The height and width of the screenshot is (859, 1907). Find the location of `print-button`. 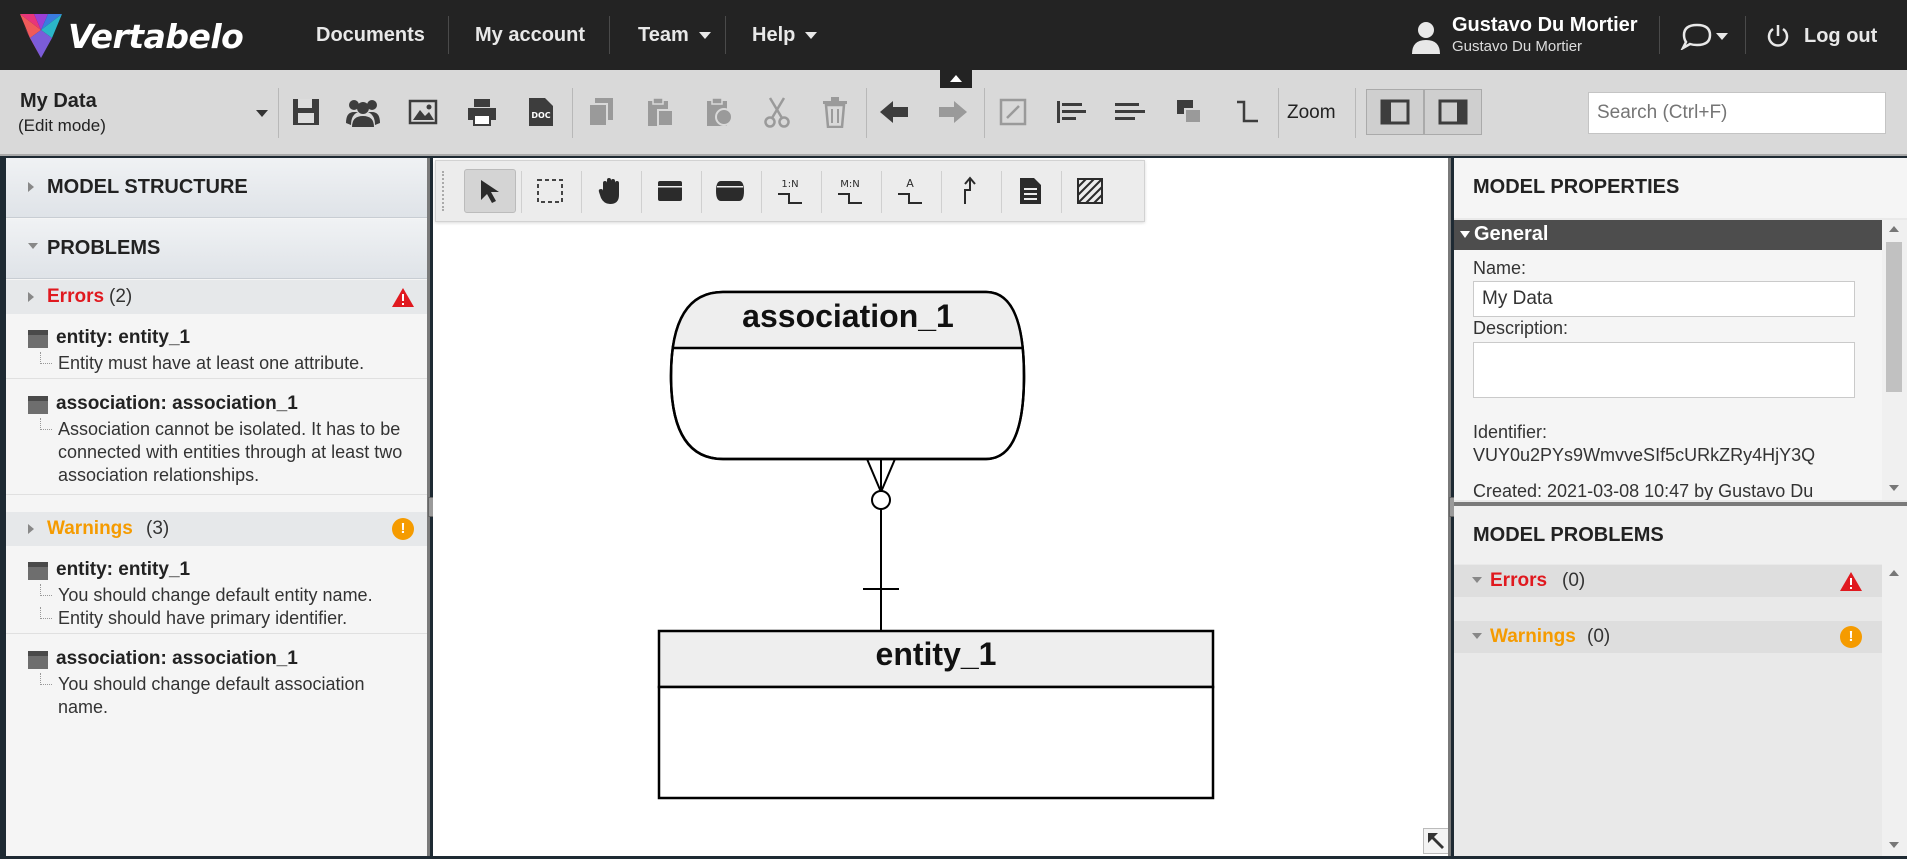

print-button is located at coordinates (482, 112).